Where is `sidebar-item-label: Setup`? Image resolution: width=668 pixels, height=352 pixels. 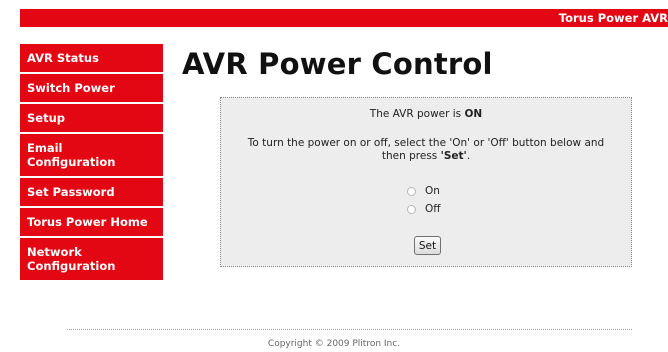 sidebar-item-label: Setup is located at coordinates (46, 118).